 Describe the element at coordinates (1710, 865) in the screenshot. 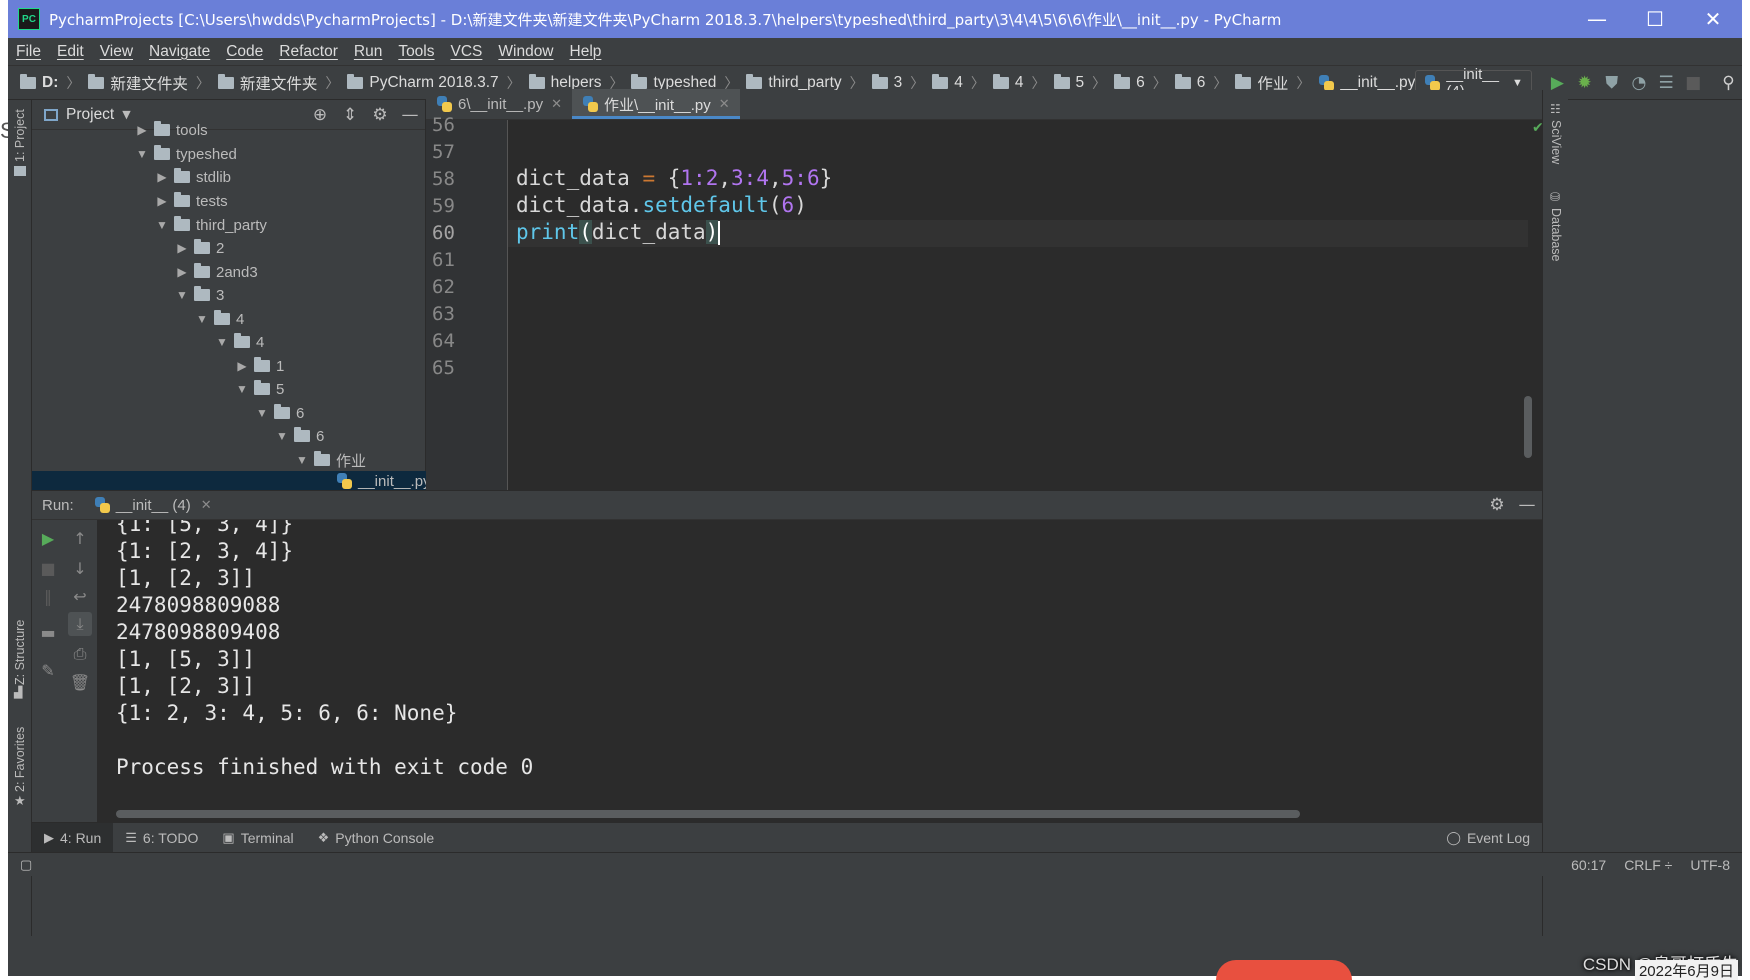

I see `file-encoding: UTF-8` at that location.